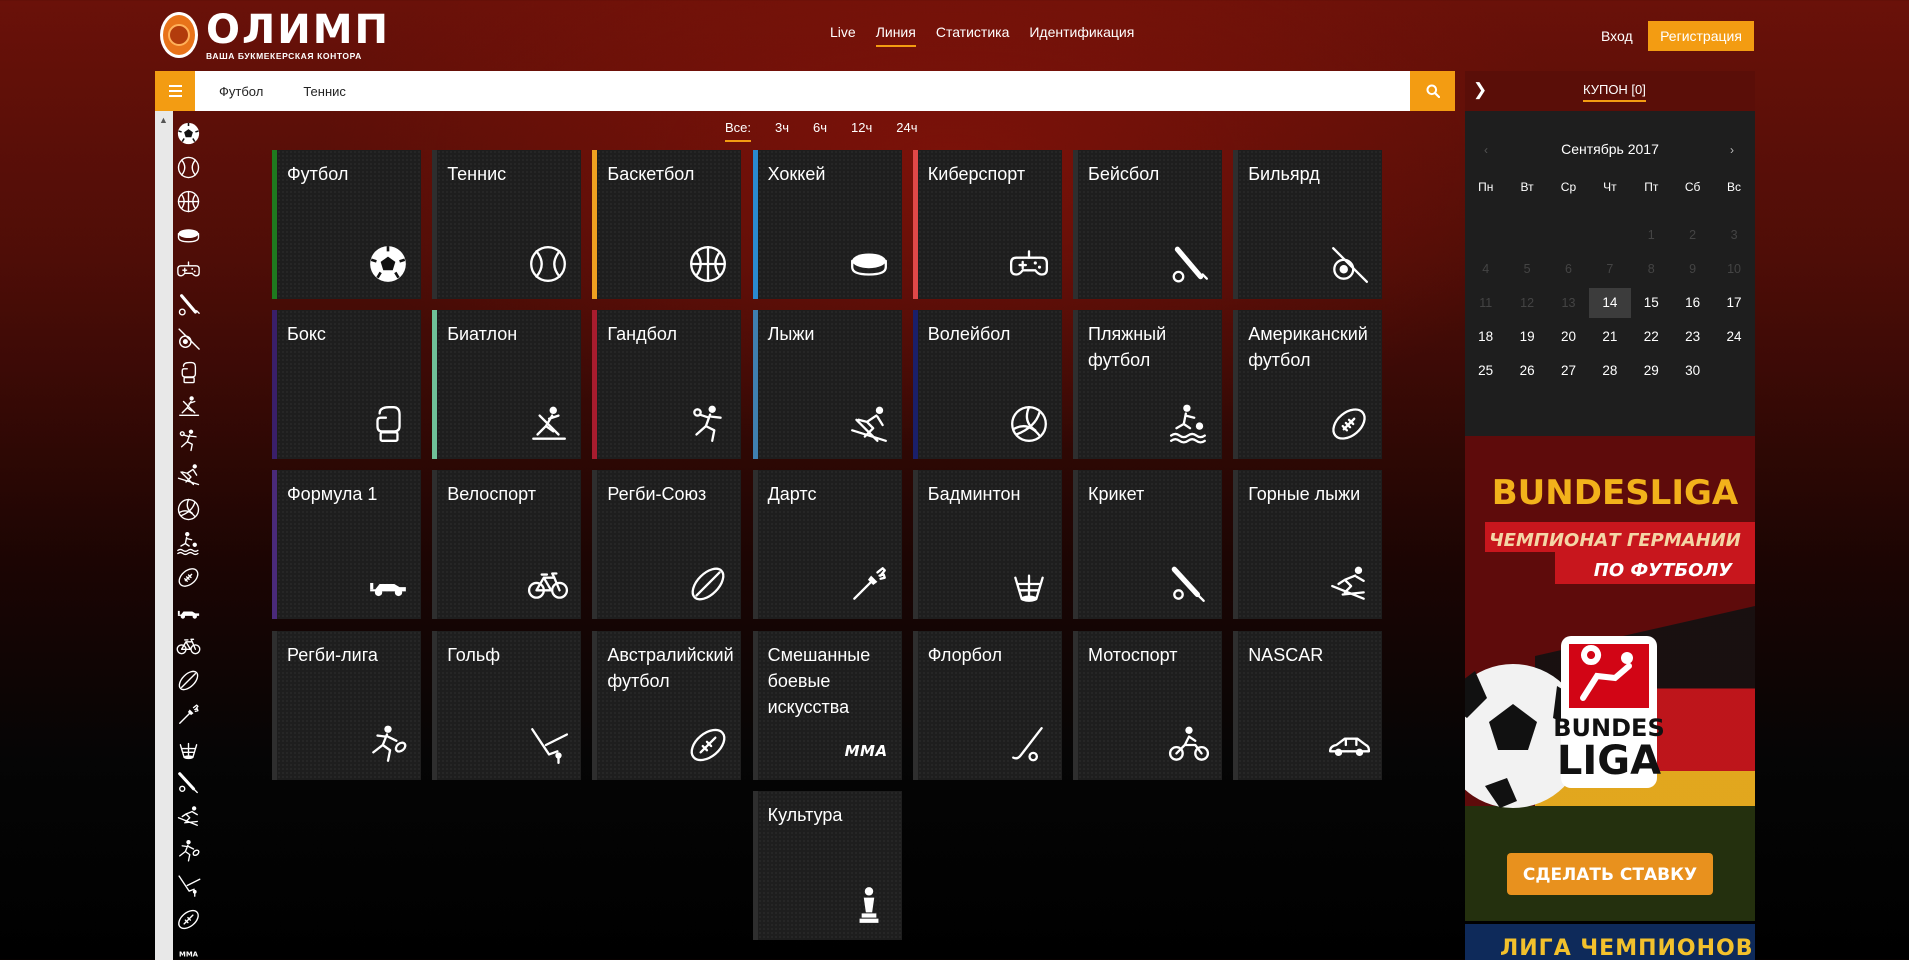 The height and width of the screenshot is (960, 1909). What do you see at coordinates (1733, 337) in the screenshot?
I see `calendar-day: 24` at bounding box center [1733, 337].